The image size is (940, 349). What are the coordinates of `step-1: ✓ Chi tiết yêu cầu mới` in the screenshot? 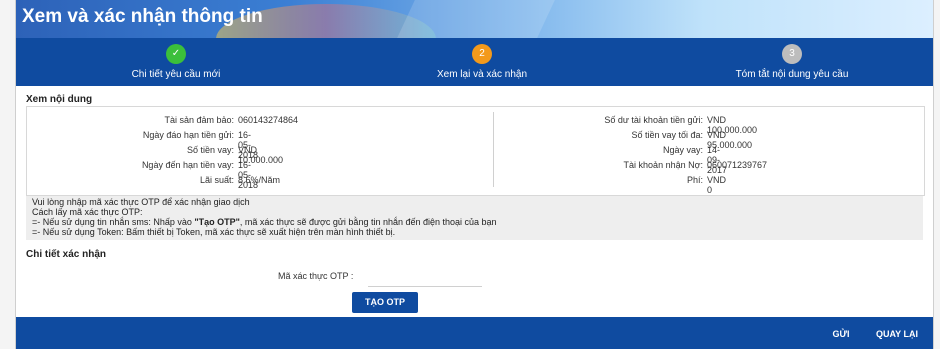 It's located at (166, 62).